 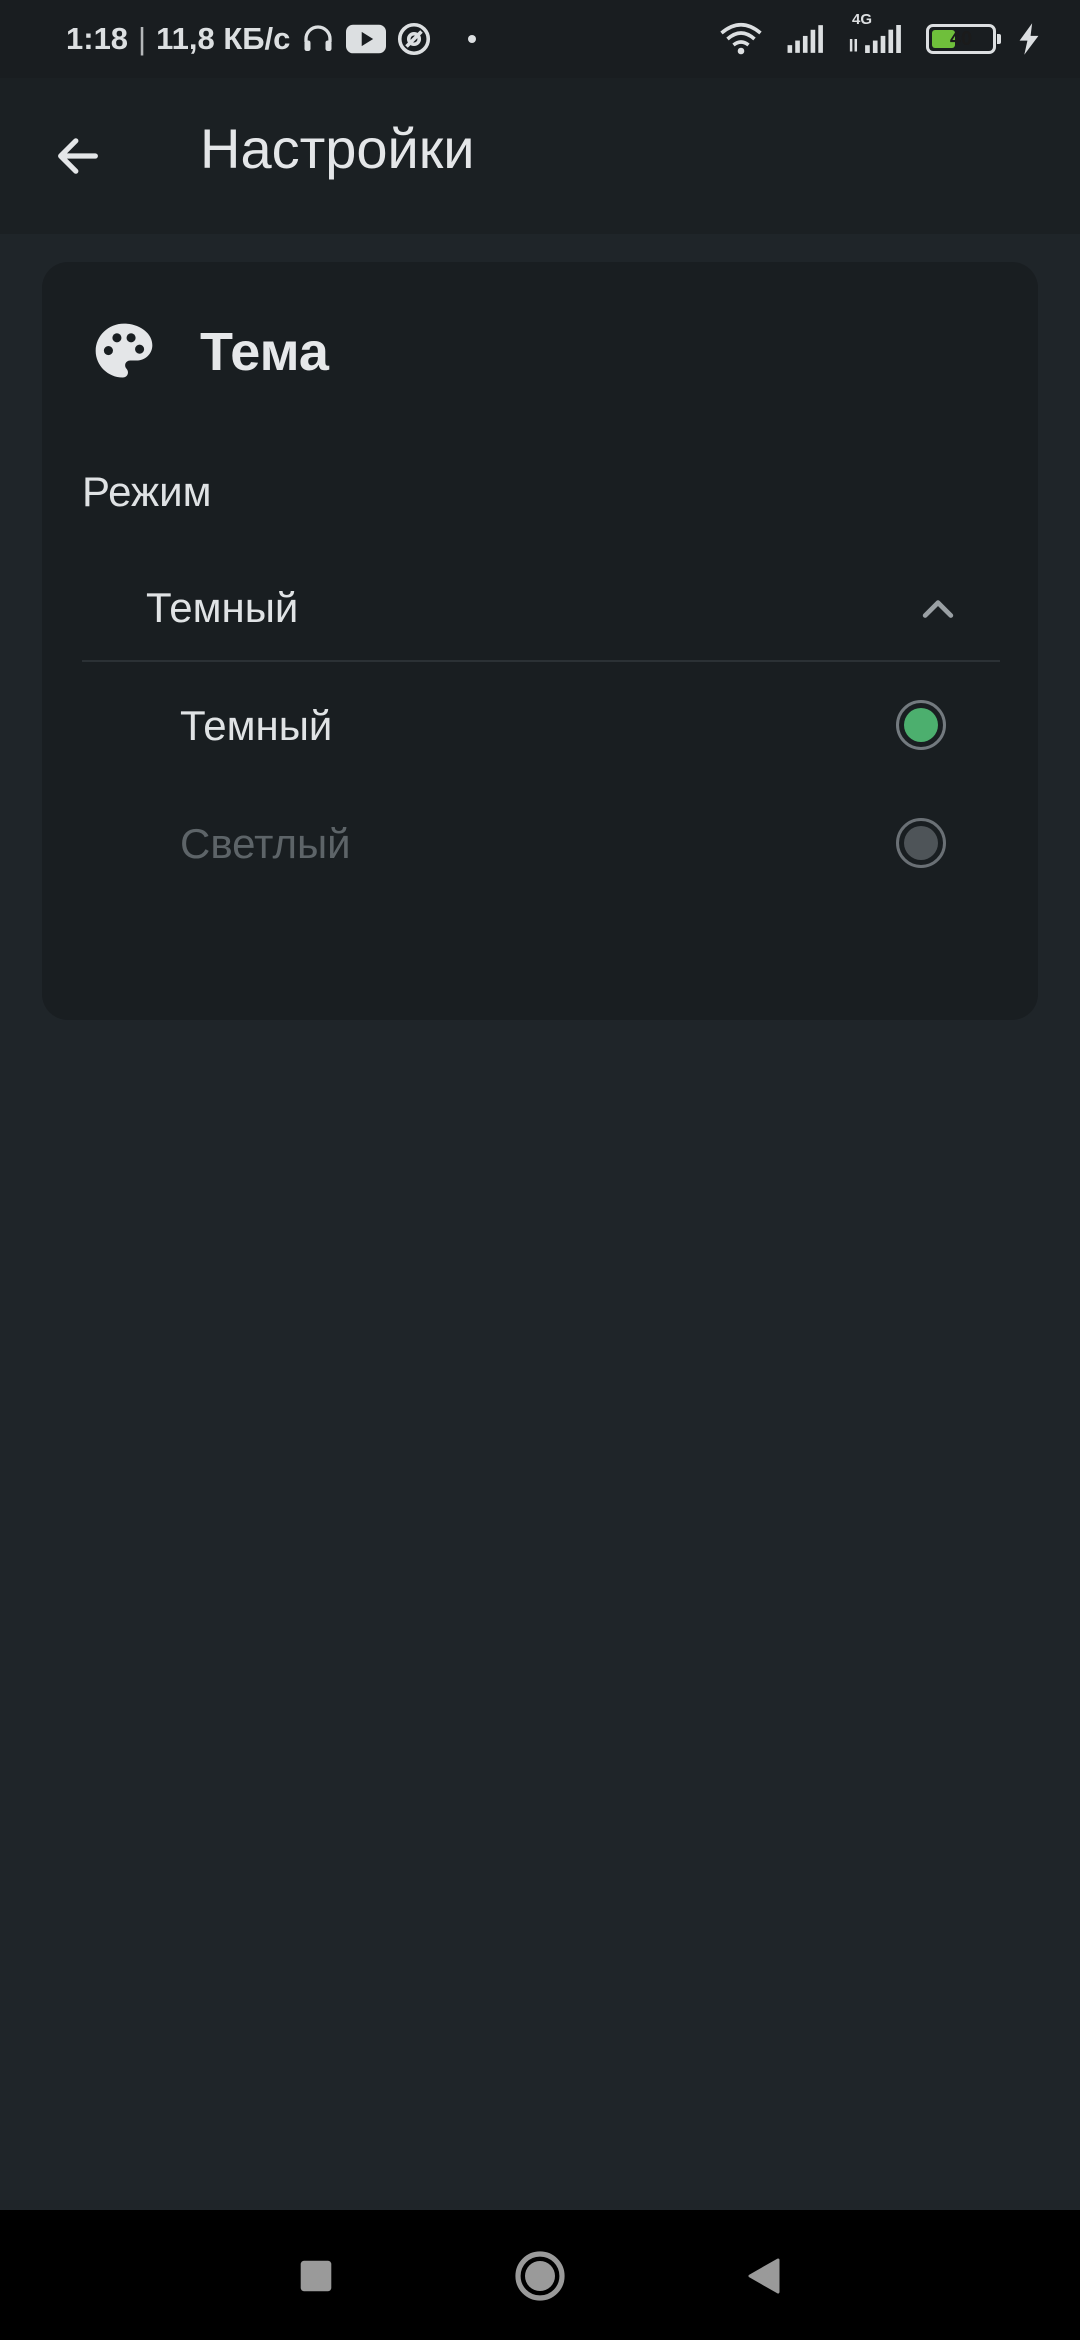 I want to click on palette-icon, so click(x=124, y=350).